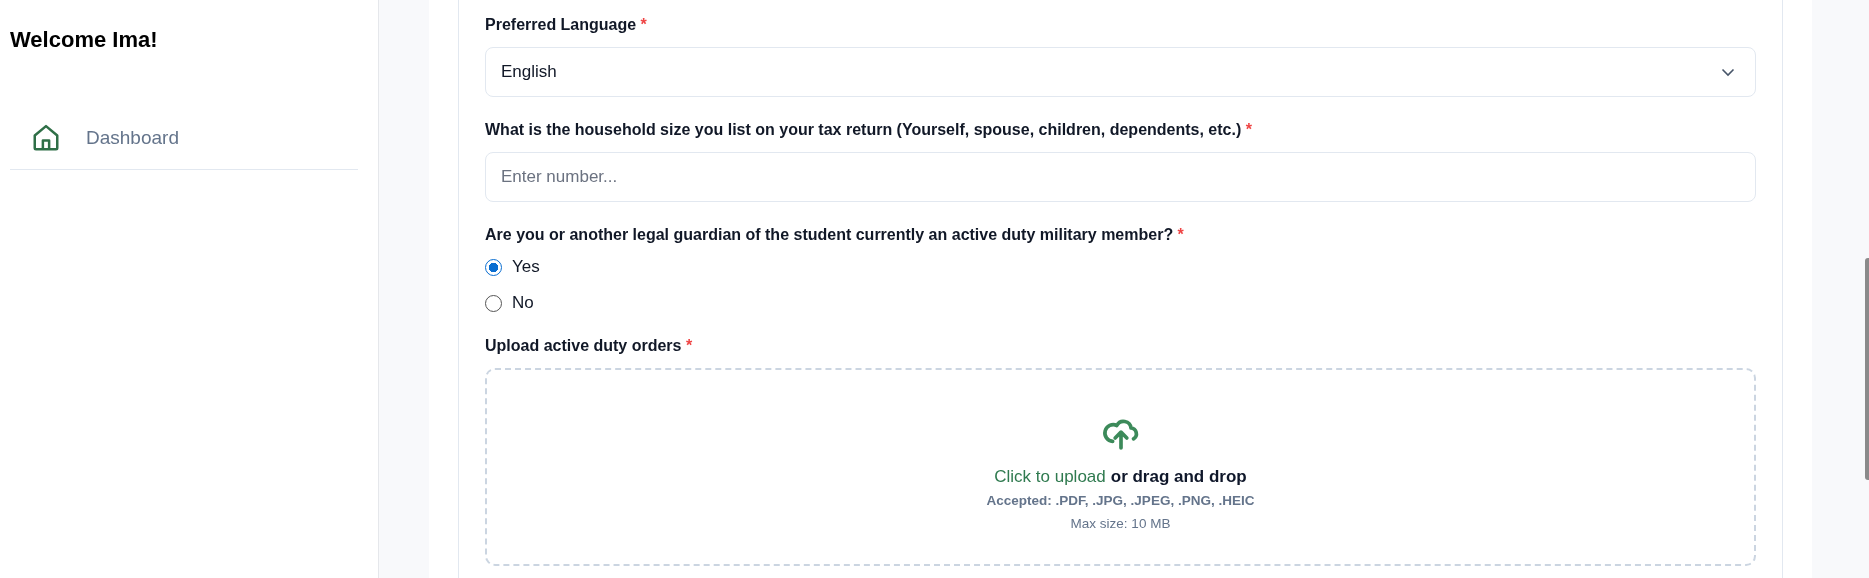 Image resolution: width=1869 pixels, height=578 pixels. I want to click on chevron-down-icon, so click(1728, 72).